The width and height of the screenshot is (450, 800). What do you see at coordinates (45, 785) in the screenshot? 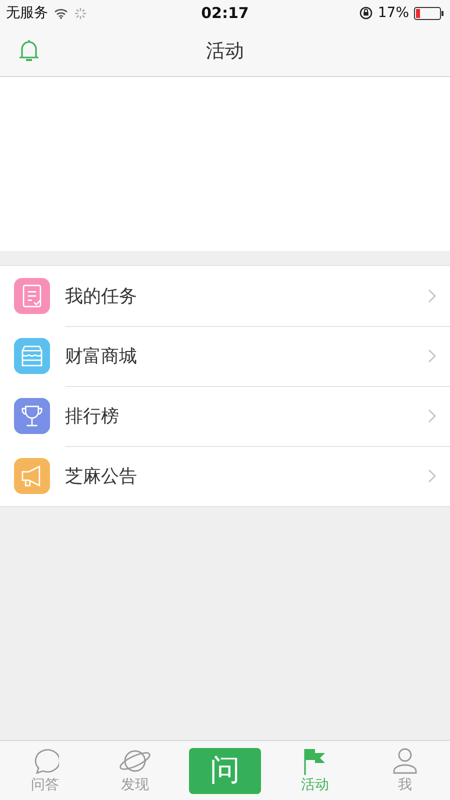
I see `tab-label: 问答` at bounding box center [45, 785].